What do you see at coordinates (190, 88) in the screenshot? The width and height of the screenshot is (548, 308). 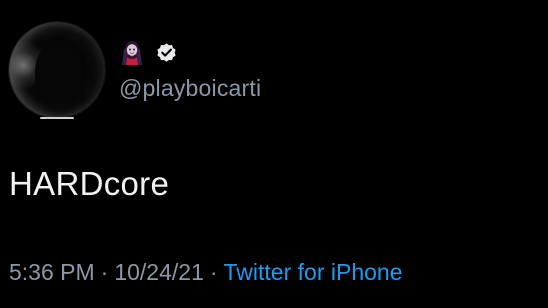 I see `user-handle: @playboicarti` at bounding box center [190, 88].